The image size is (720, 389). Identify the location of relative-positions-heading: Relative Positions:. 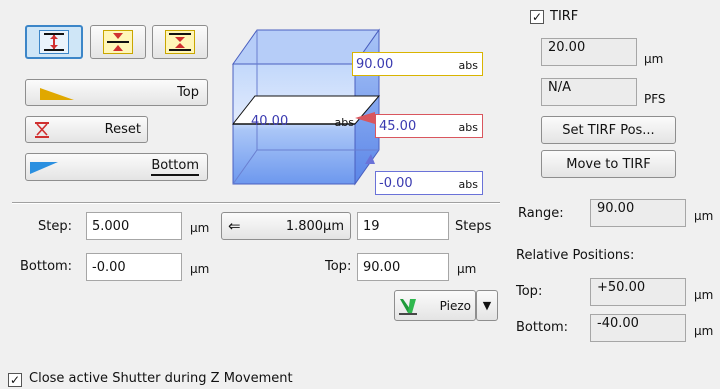
(575, 255).